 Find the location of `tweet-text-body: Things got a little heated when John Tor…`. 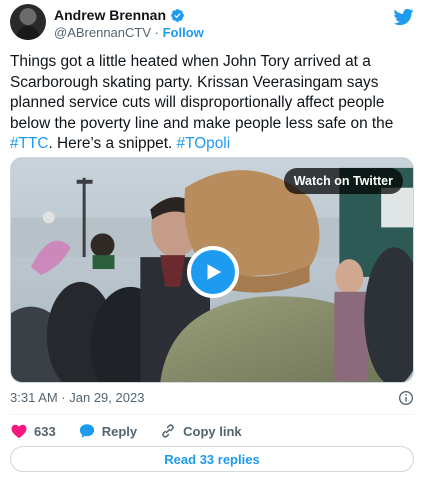

tweet-text-body: Things got a little heated when John Tor… is located at coordinates (202, 92).